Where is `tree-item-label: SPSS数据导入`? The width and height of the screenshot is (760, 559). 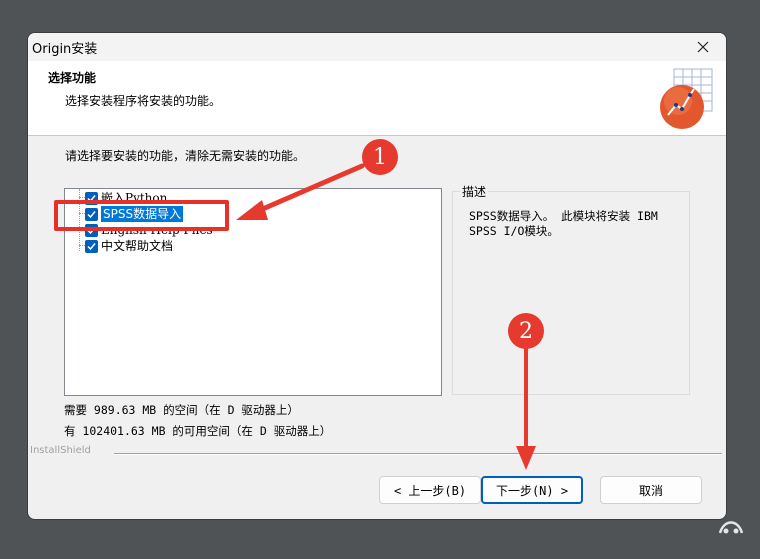 tree-item-label: SPSS数据导入 is located at coordinates (142, 214).